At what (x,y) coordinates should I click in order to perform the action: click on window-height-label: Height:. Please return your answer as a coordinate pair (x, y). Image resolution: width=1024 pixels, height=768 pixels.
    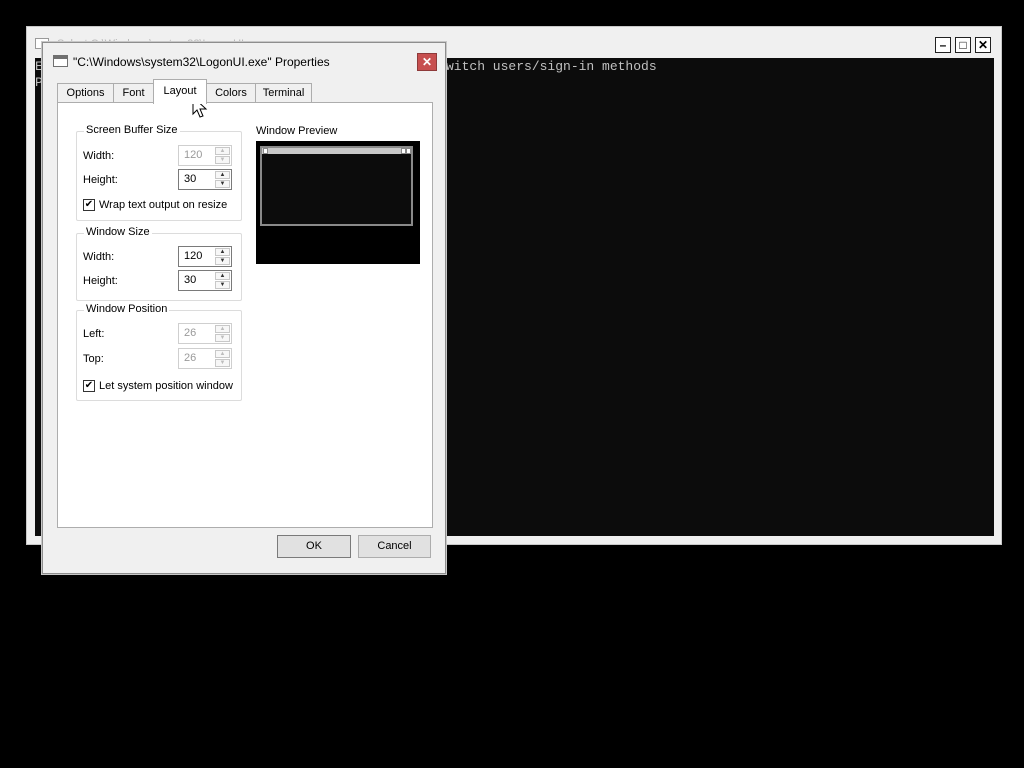
    Looking at the image, I should click on (100, 281).